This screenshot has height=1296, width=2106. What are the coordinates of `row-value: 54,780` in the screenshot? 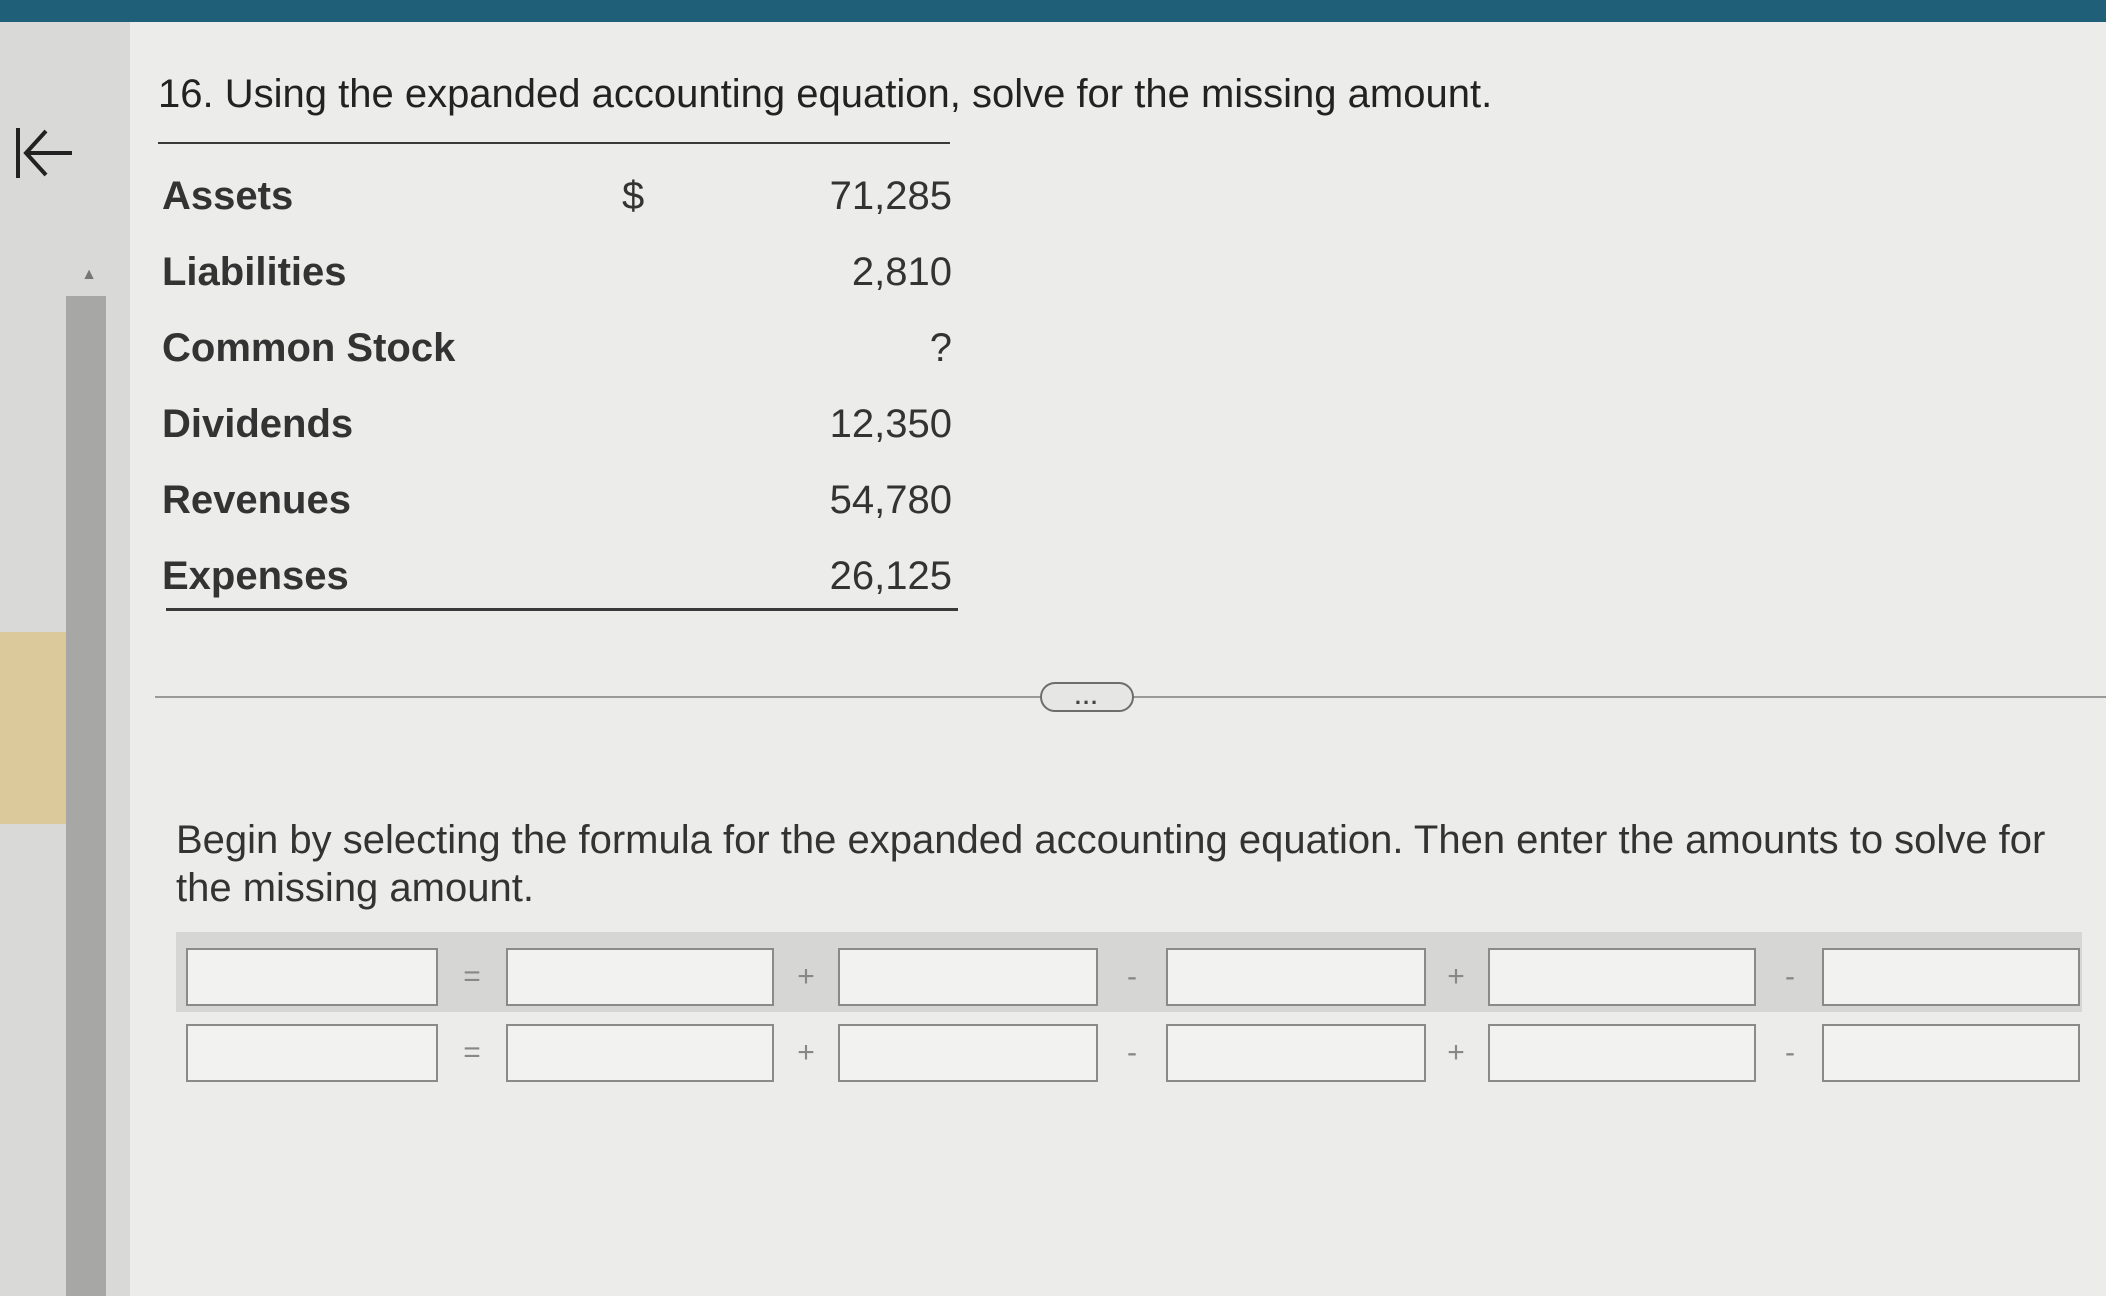 It's located at (890, 500).